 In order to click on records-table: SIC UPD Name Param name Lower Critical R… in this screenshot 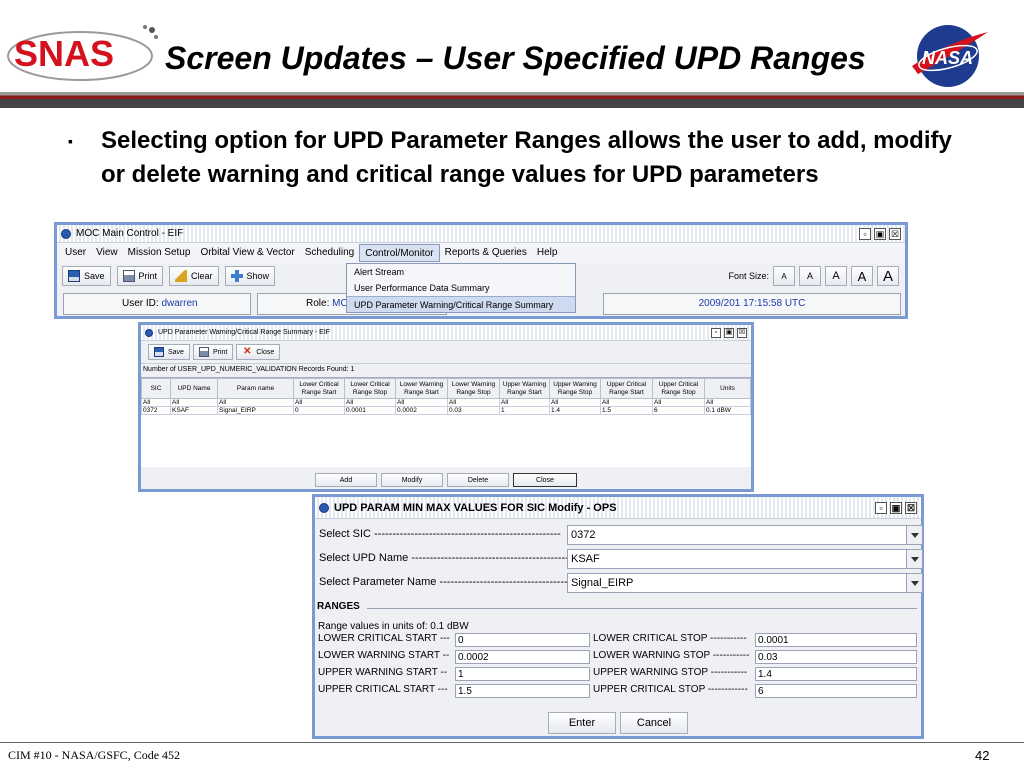, I will do `click(446, 422)`.